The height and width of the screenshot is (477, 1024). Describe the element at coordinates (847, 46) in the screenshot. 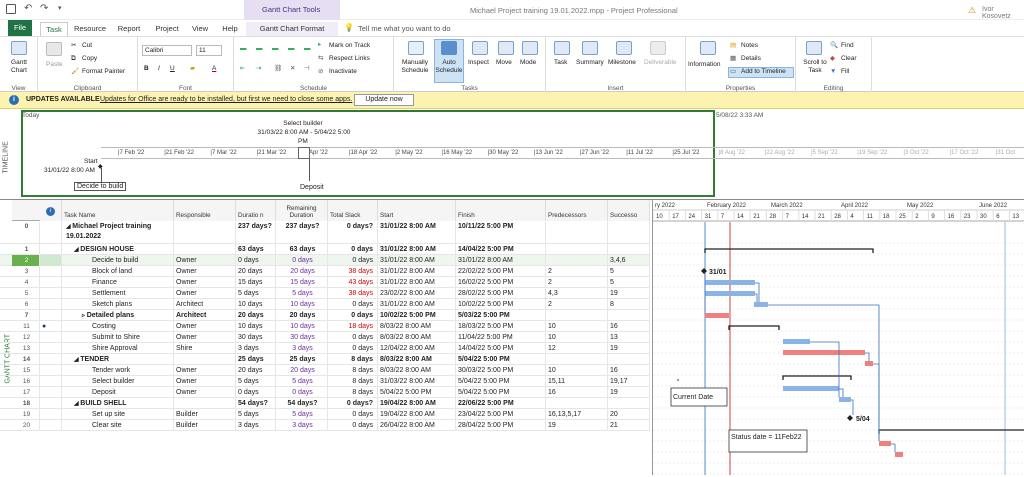

I see `find-button: Find` at that location.